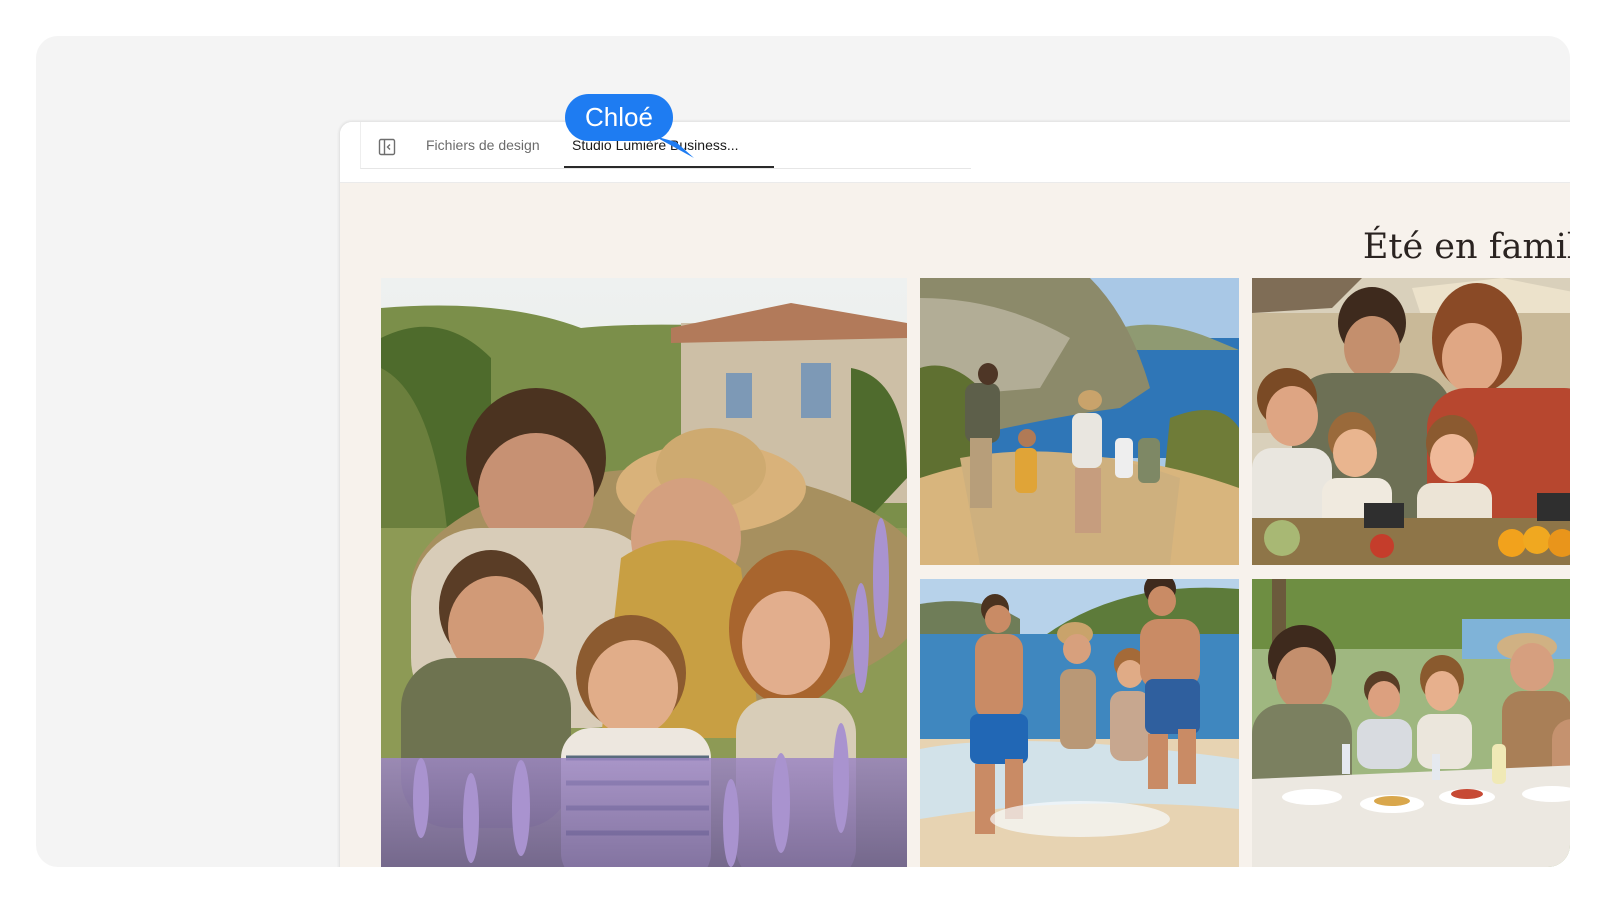 This screenshot has height=900, width=1600. I want to click on outdoor-dinner-photo, so click(1411, 723).